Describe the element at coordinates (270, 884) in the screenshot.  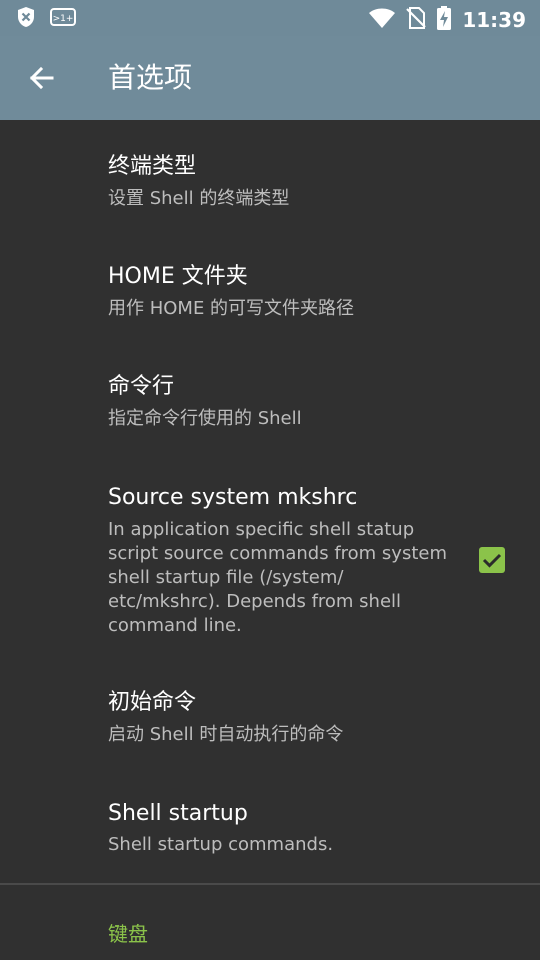
I see `divider` at that location.